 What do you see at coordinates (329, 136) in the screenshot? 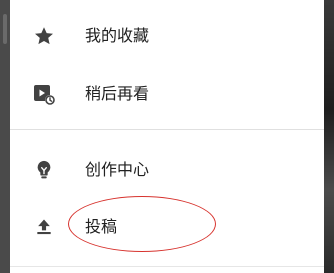
I see `background-right-edge` at bounding box center [329, 136].